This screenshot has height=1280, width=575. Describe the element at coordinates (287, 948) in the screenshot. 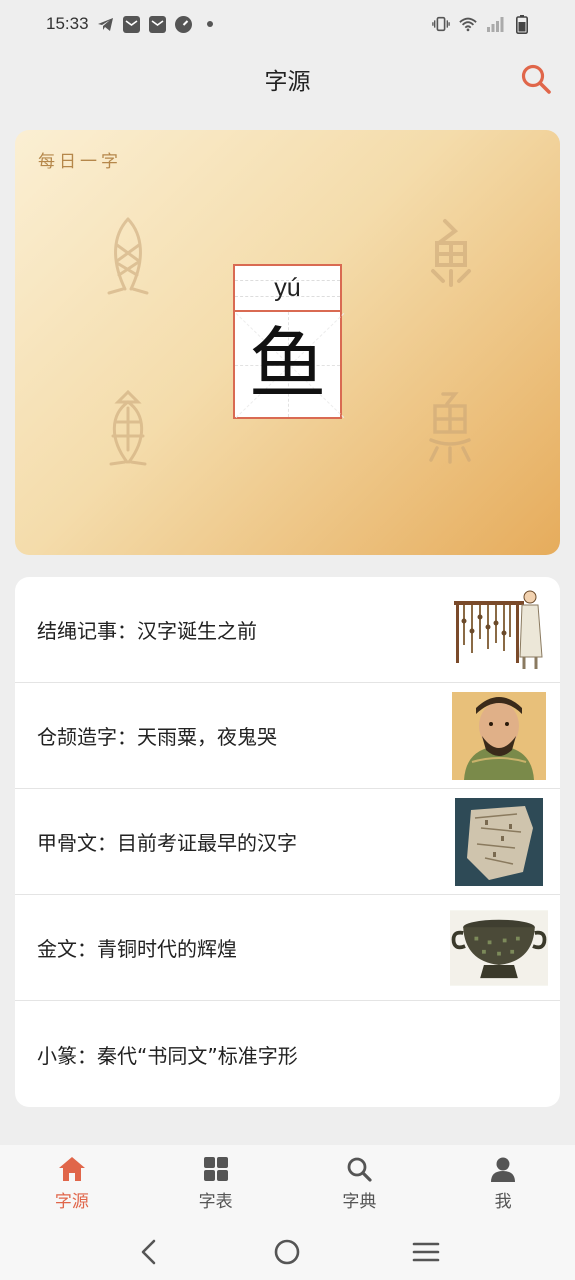

I see `list-item: 金文：青铜时代的辉煌` at that location.